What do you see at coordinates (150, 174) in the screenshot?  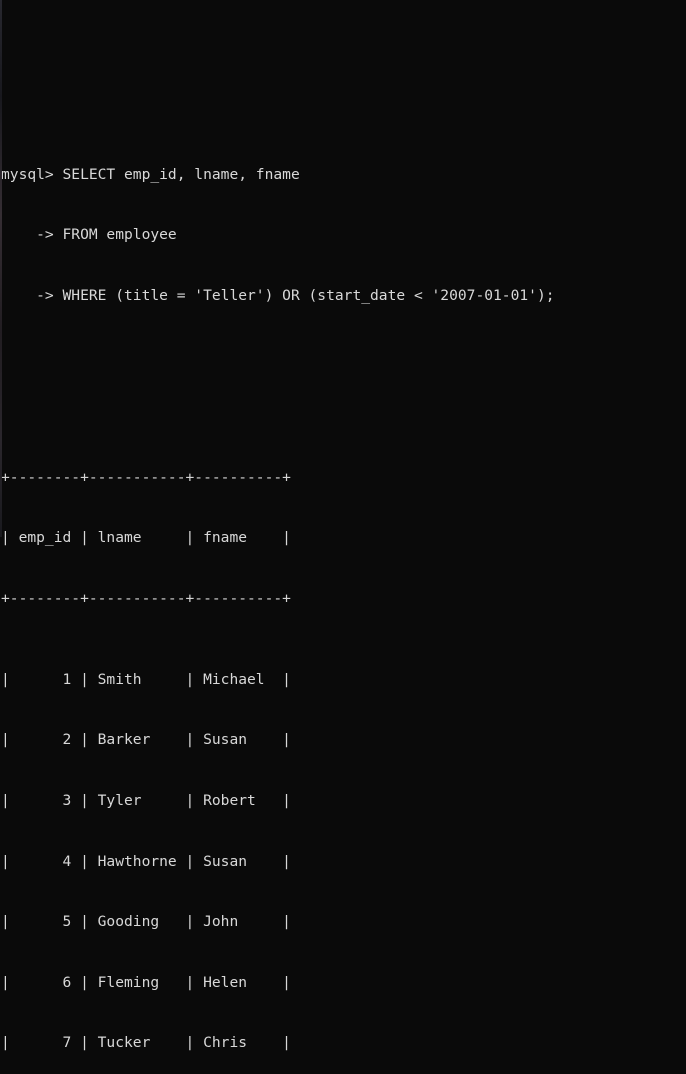 I see `query-line-select: mysql> SELECT emp_id, lname, fname` at bounding box center [150, 174].